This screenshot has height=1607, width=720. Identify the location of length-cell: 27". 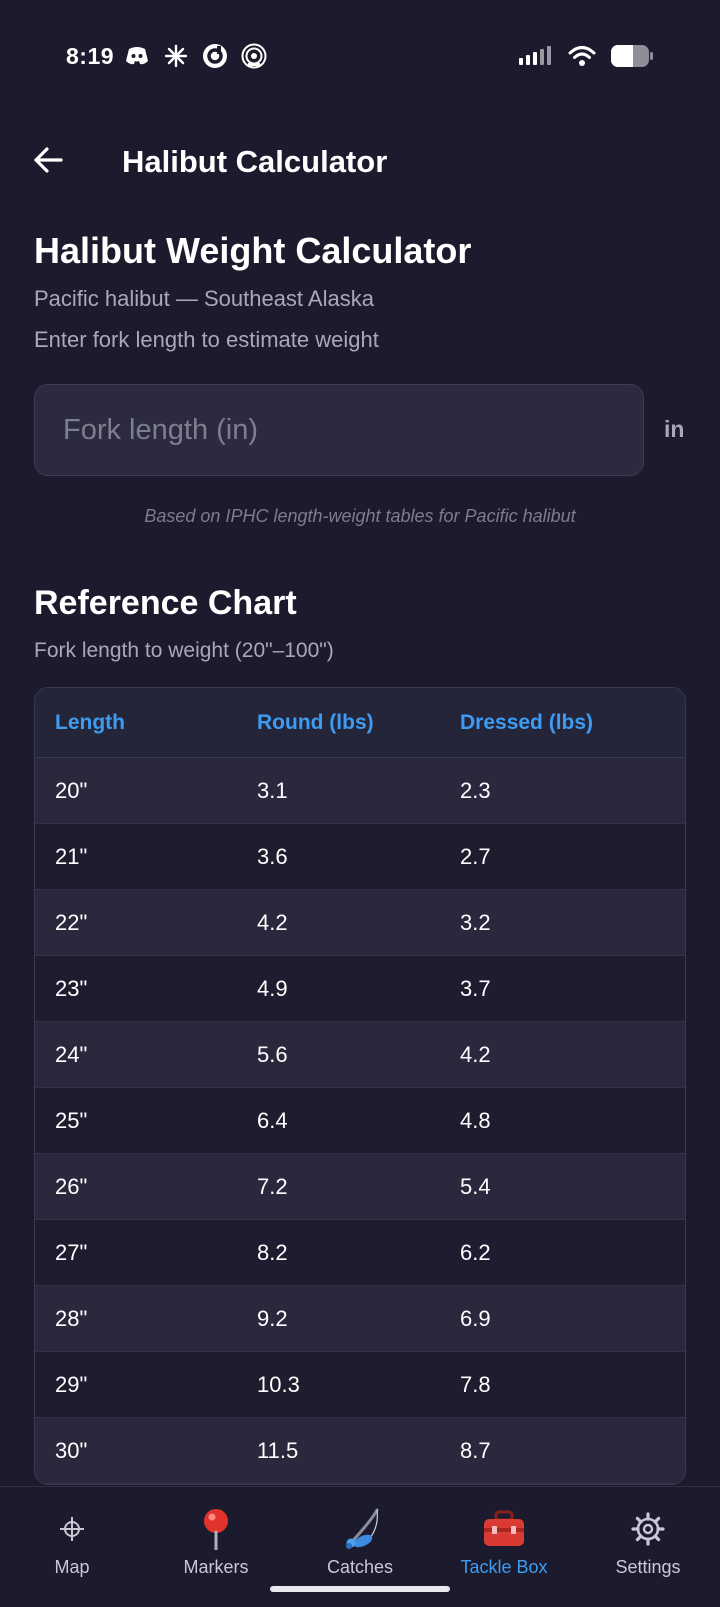
(71, 1252).